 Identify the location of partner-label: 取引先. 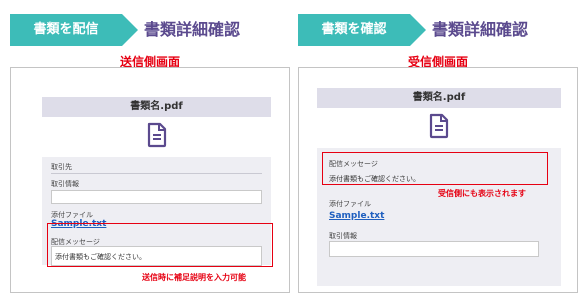
(61, 167).